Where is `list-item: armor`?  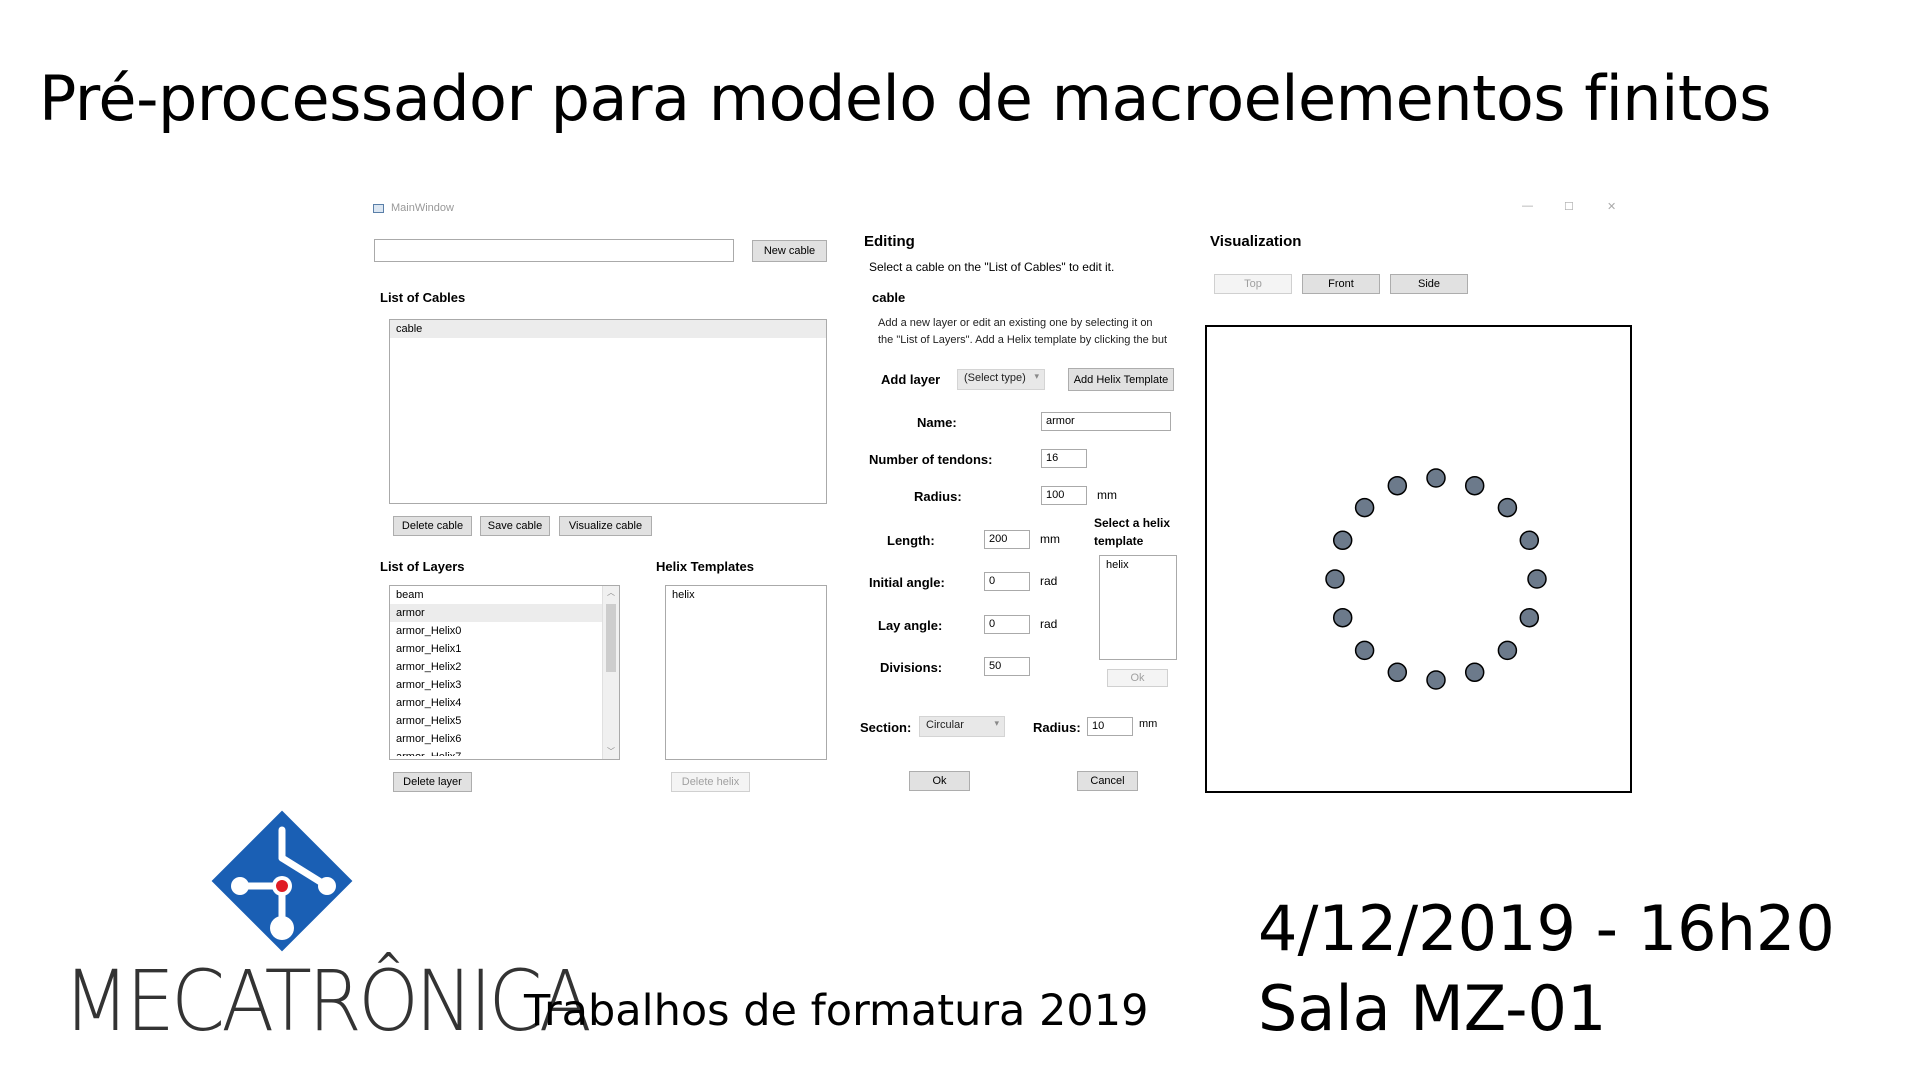 list-item: armor is located at coordinates (504, 613).